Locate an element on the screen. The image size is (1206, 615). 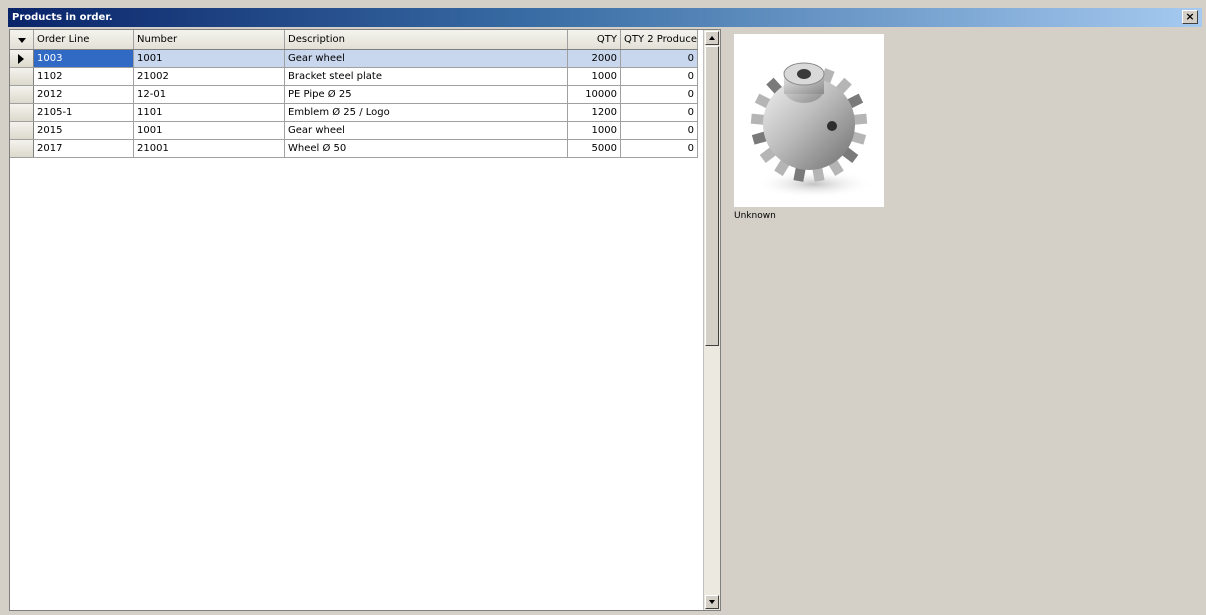
cell-description: Bracket steel plate is located at coordinates (426, 76).